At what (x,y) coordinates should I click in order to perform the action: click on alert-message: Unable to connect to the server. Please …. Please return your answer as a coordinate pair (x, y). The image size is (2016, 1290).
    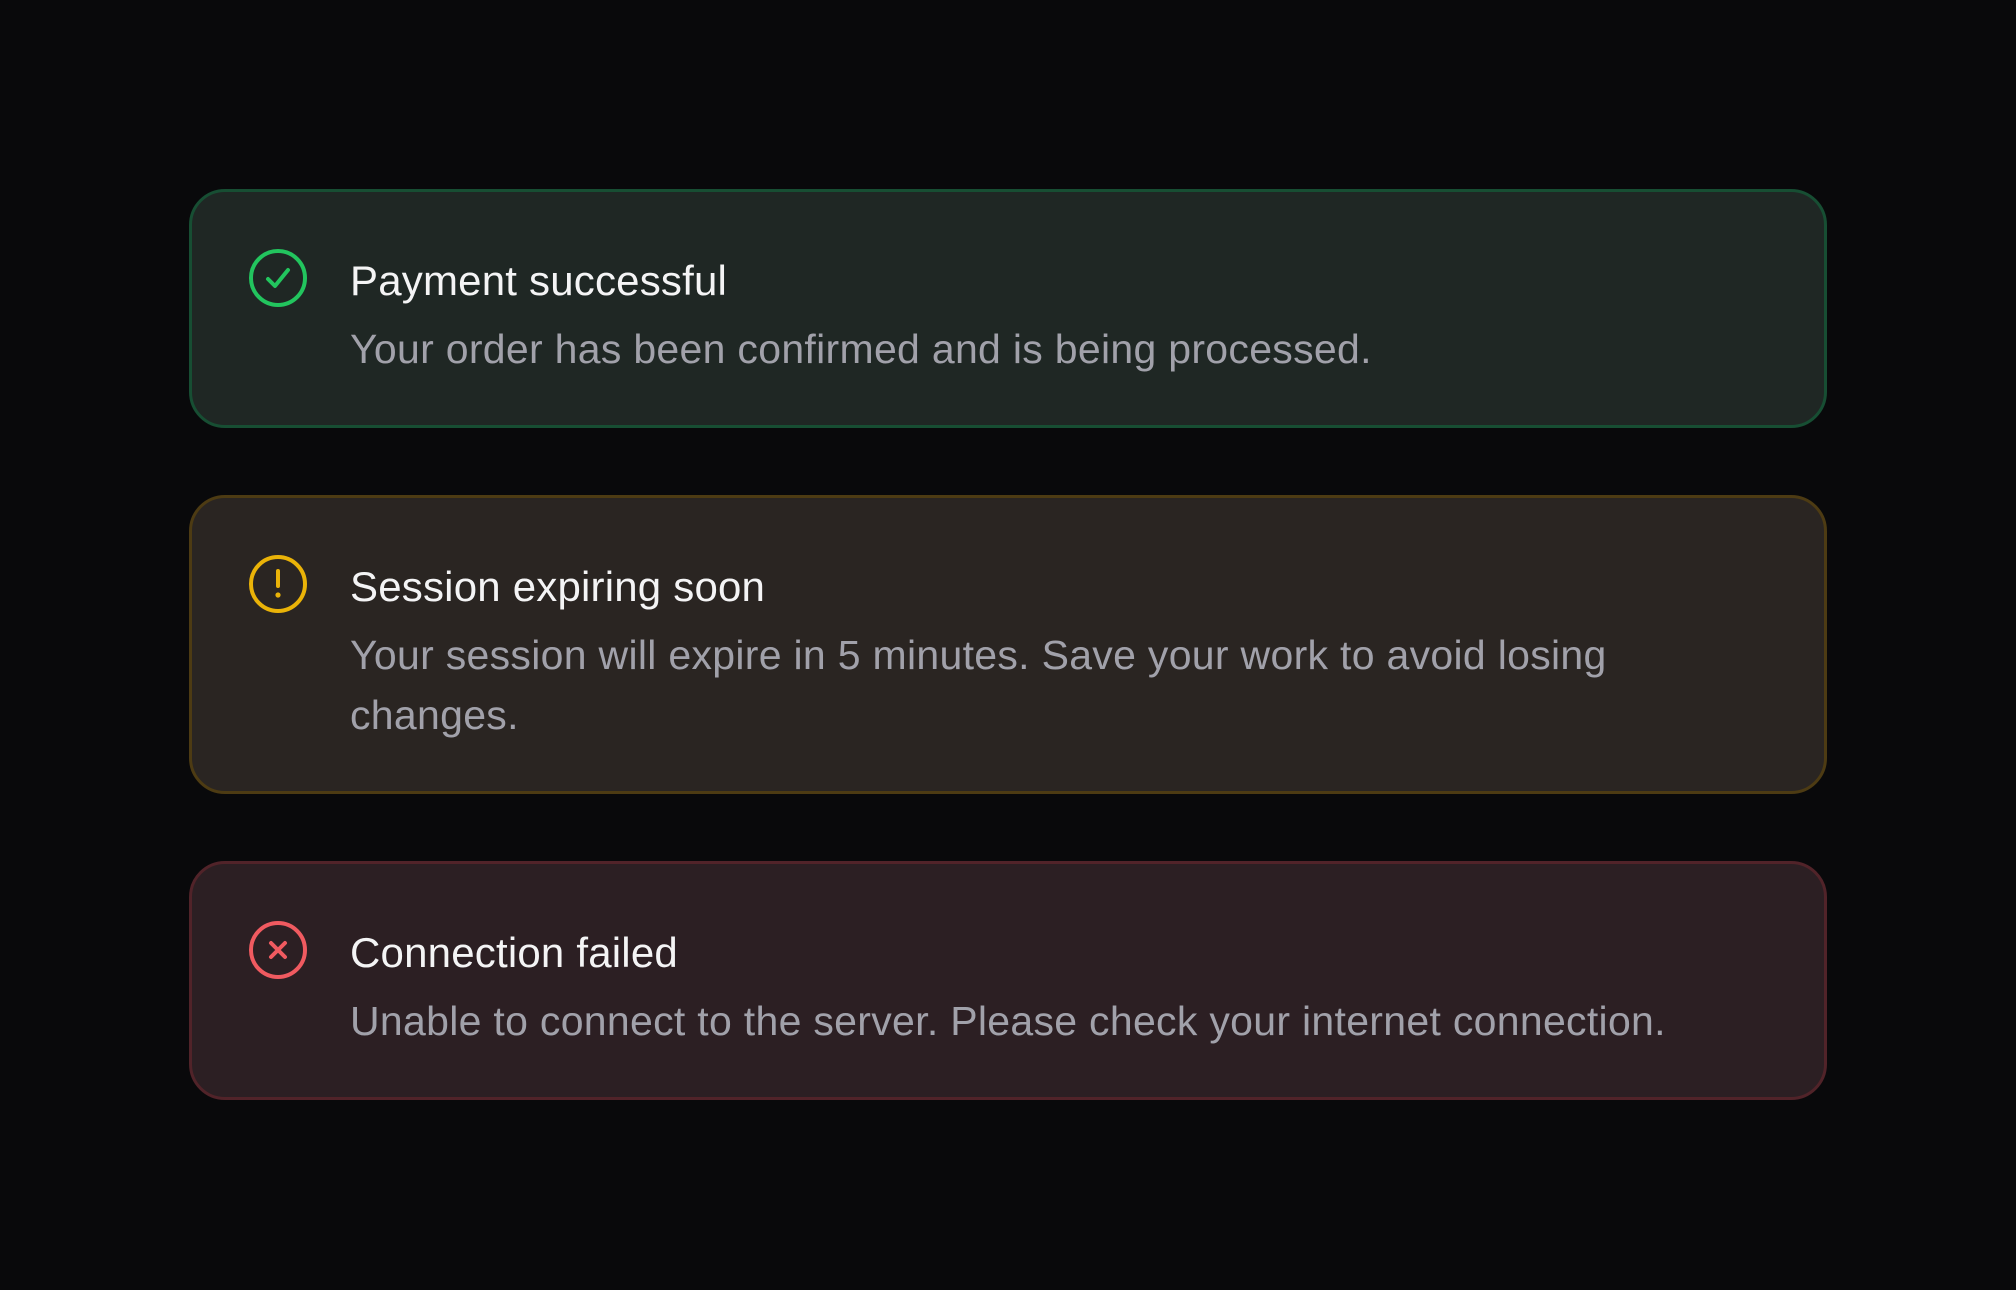
    Looking at the image, I should click on (1008, 1021).